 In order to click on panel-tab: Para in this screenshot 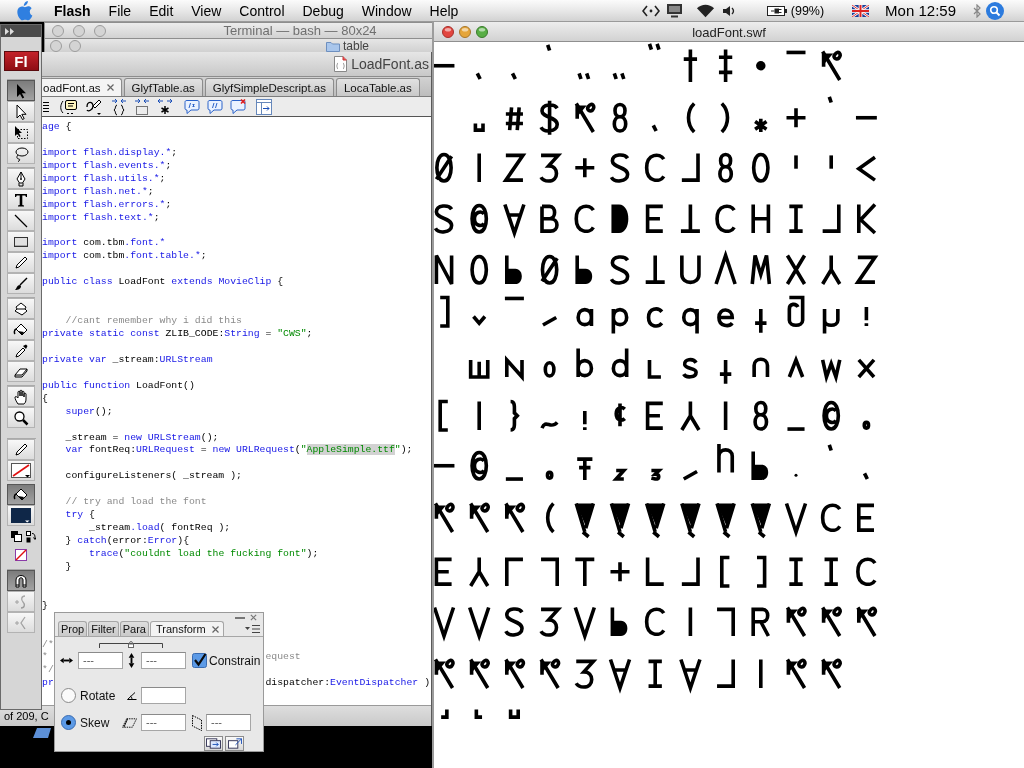, I will do `click(134, 628)`.